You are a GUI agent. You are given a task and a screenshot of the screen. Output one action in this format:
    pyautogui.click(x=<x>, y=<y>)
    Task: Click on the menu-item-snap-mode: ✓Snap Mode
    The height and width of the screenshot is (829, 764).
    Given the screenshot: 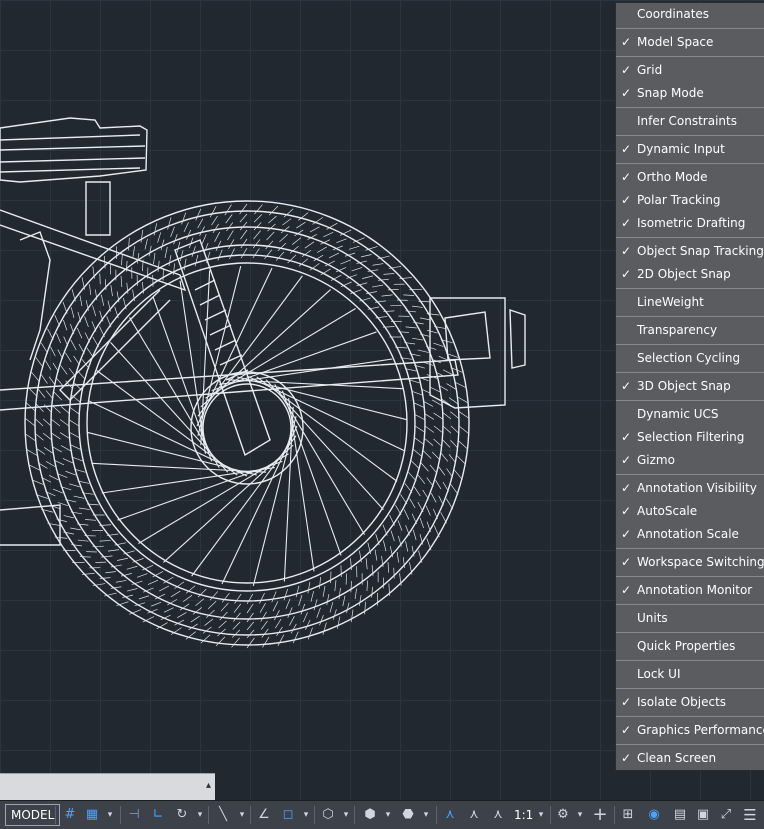 What is the action you would take?
    pyautogui.click(x=690, y=93)
    